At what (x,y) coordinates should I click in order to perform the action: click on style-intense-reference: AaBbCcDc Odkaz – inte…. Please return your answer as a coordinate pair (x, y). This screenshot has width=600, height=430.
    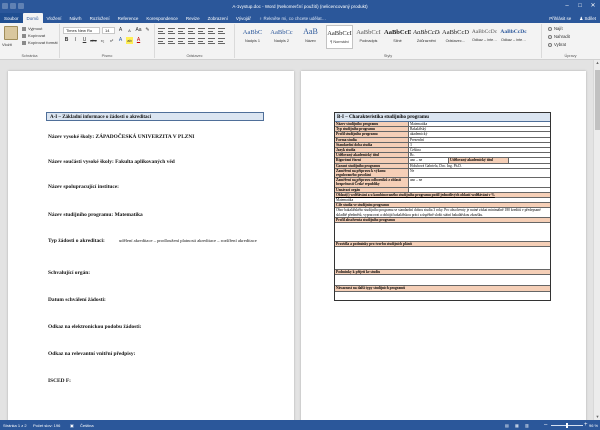
    Looking at the image, I should click on (513, 37).